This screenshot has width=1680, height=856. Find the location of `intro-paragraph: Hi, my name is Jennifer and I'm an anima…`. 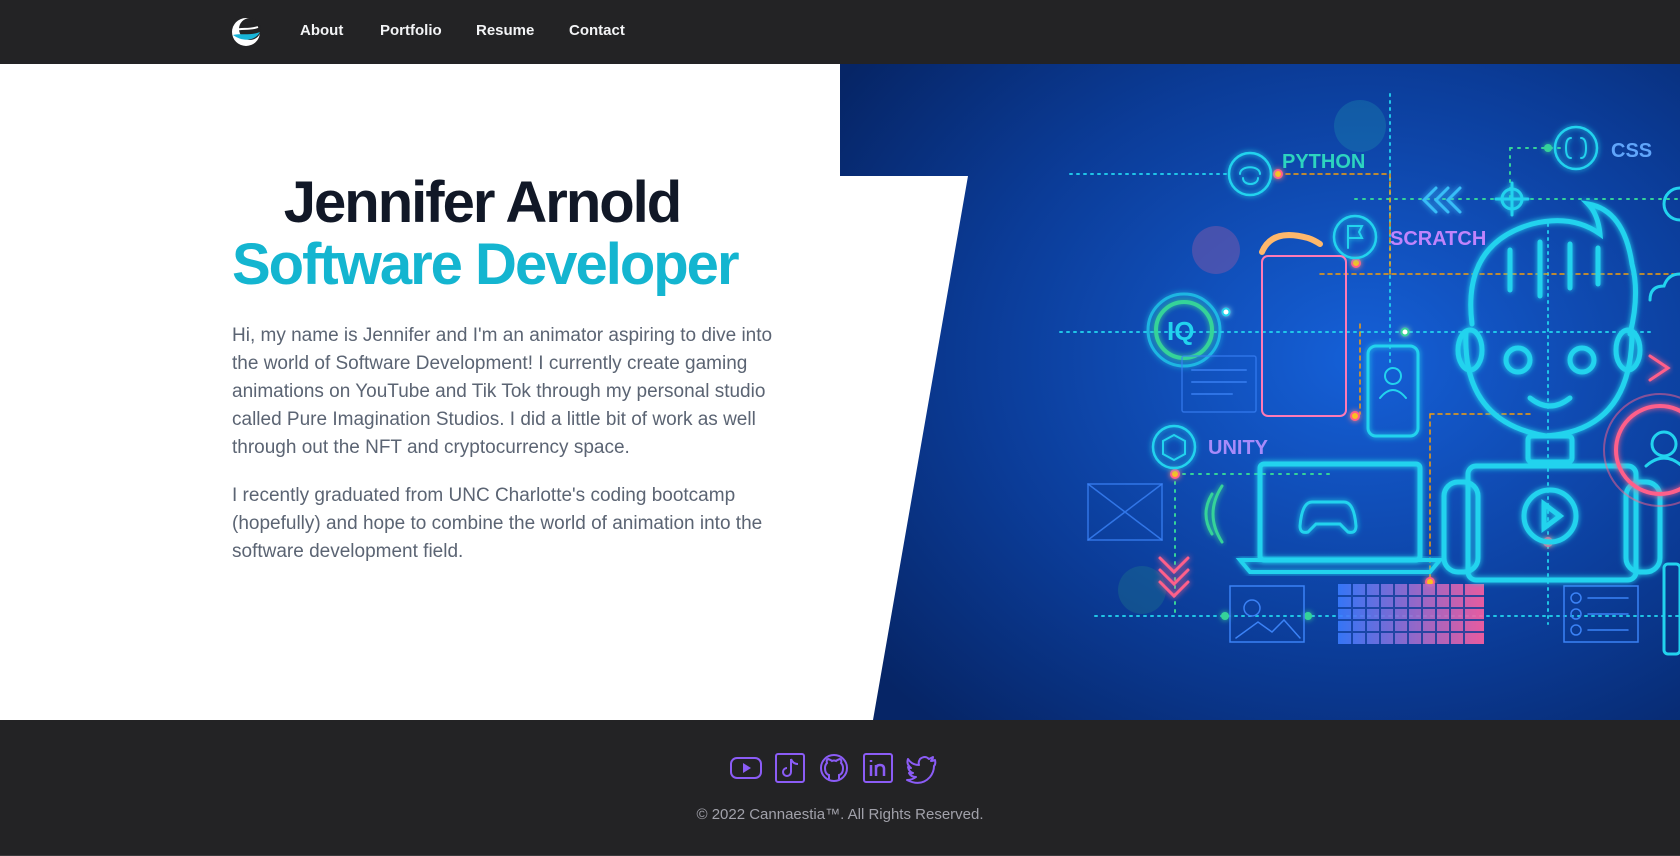

intro-paragraph: Hi, my name is Jennifer and I'm an anima… is located at coordinates (502, 391).